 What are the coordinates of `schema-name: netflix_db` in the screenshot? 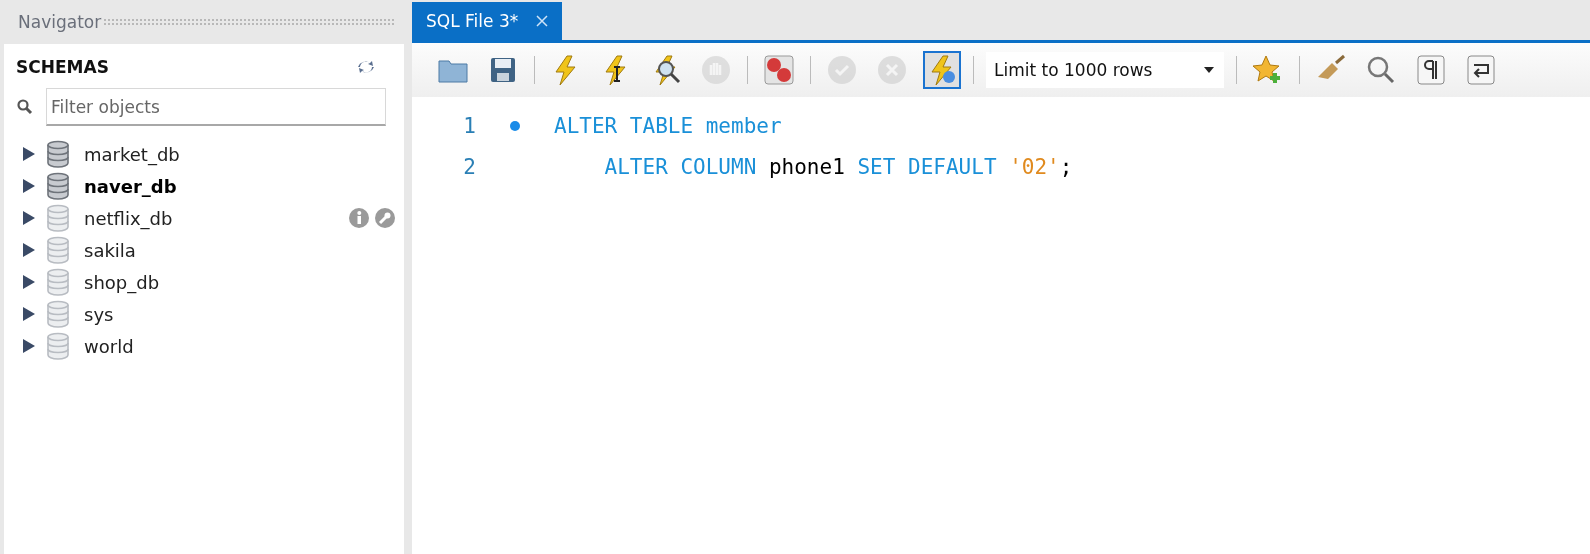 It's located at (128, 218).